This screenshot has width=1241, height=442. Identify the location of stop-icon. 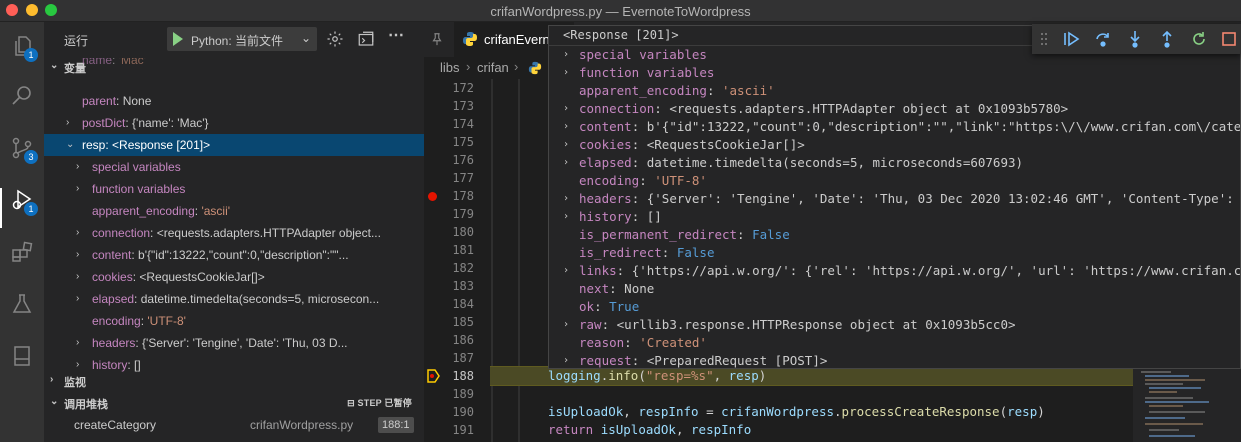
(1229, 39).